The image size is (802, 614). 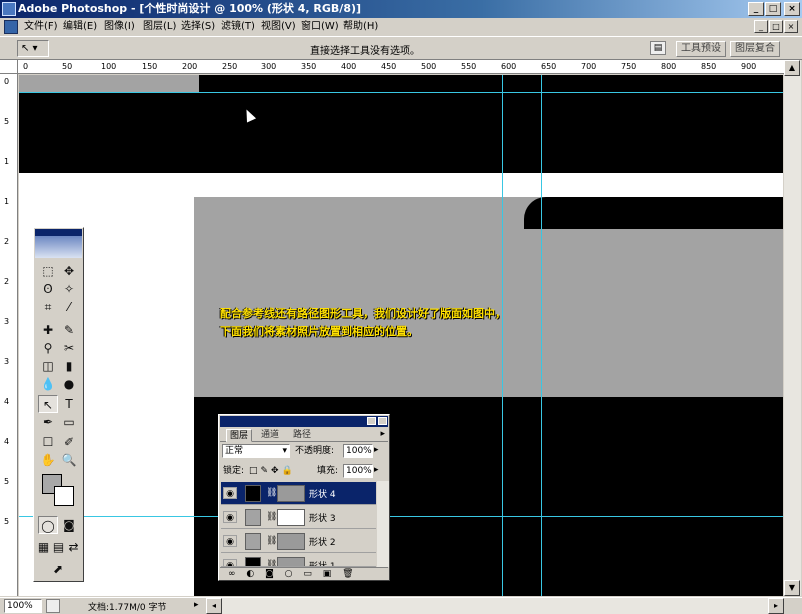 What do you see at coordinates (69, 330) in the screenshot?
I see `brush-tool-icon: ✎` at bounding box center [69, 330].